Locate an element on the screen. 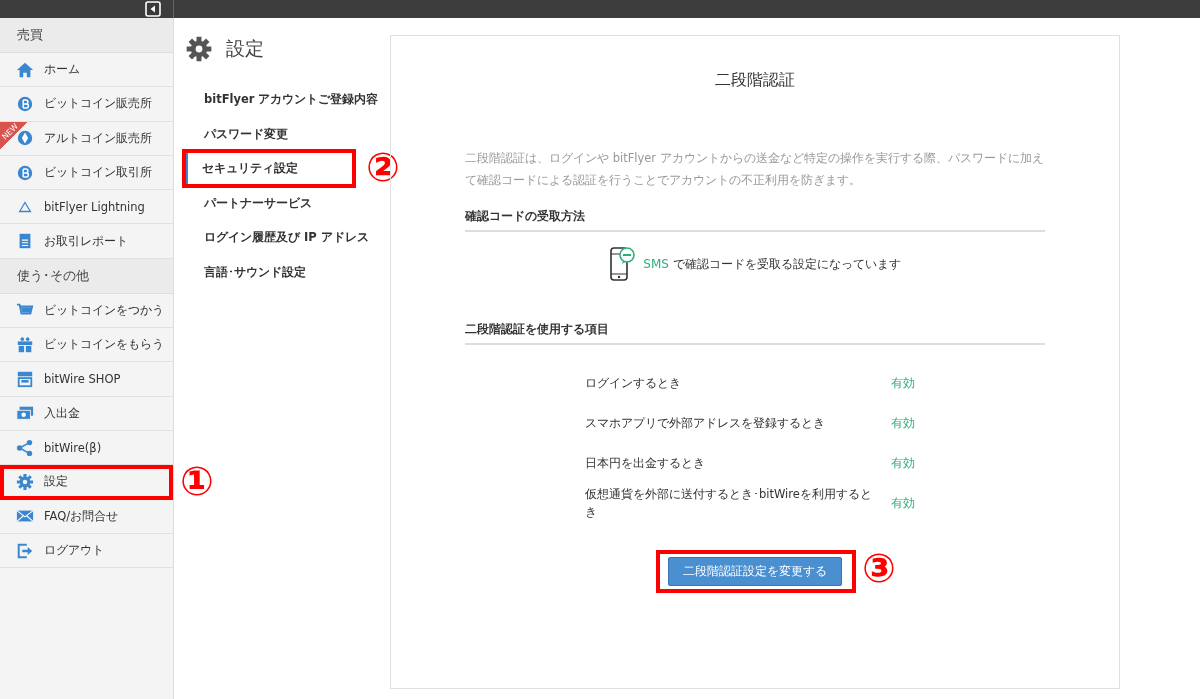 The height and width of the screenshot is (699, 1200). sidebar-item: ログアウト is located at coordinates (86, 551).